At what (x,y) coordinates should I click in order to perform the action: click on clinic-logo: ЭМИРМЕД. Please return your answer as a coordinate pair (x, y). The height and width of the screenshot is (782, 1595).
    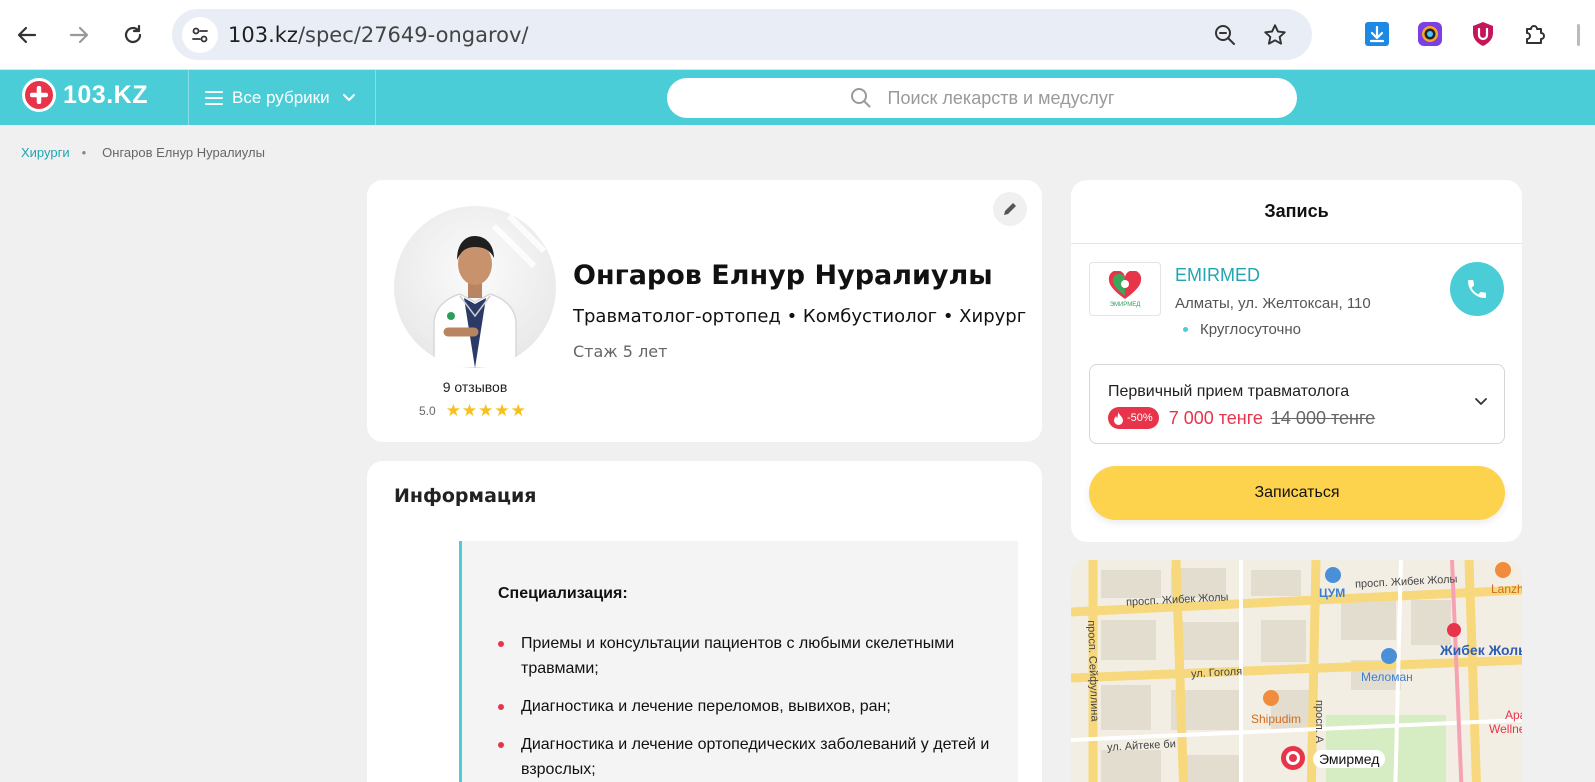
    Looking at the image, I should click on (1125, 289).